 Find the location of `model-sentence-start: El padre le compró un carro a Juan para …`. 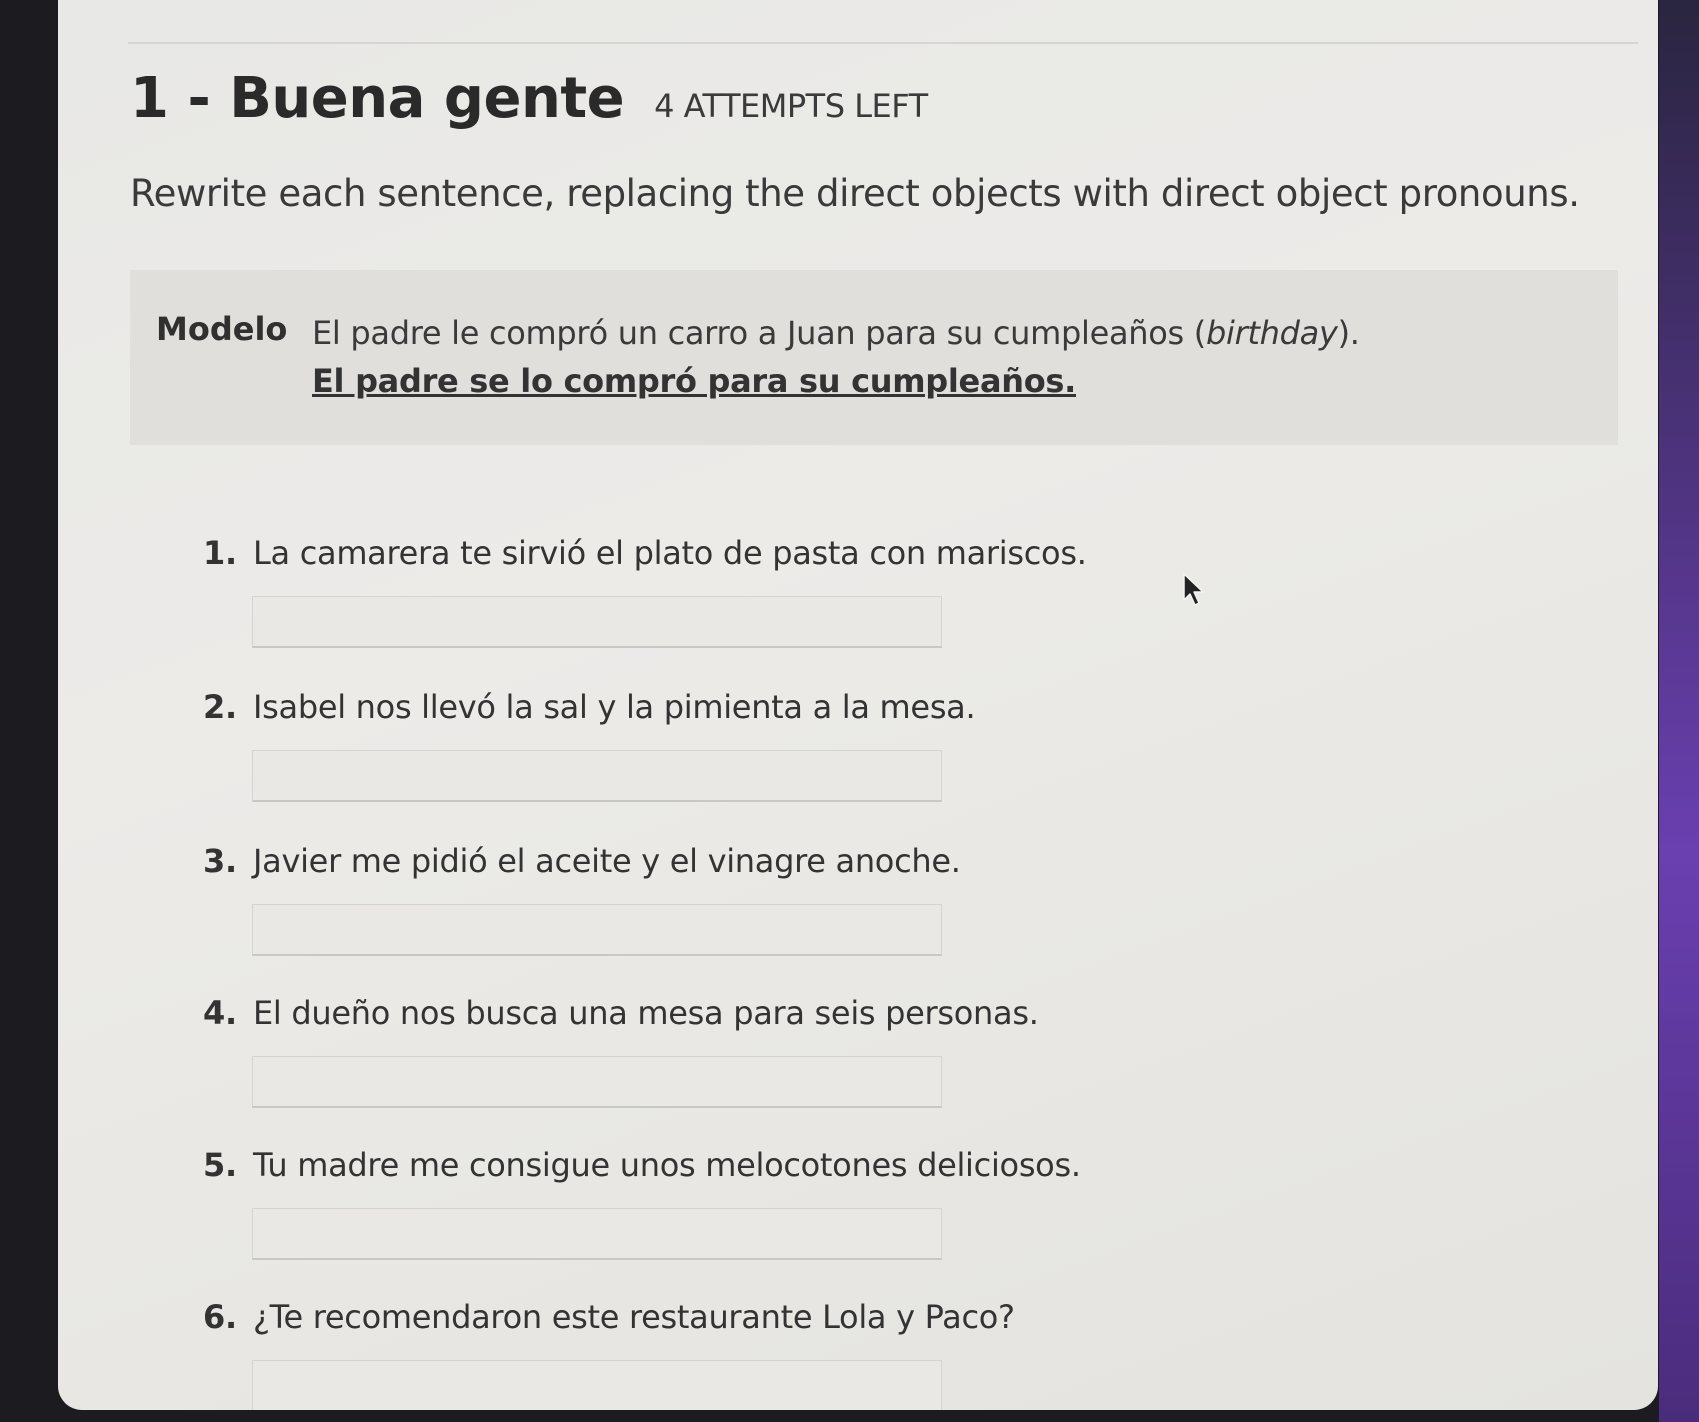

model-sentence-start: El padre le compró un carro a Juan para … is located at coordinates (759, 333).